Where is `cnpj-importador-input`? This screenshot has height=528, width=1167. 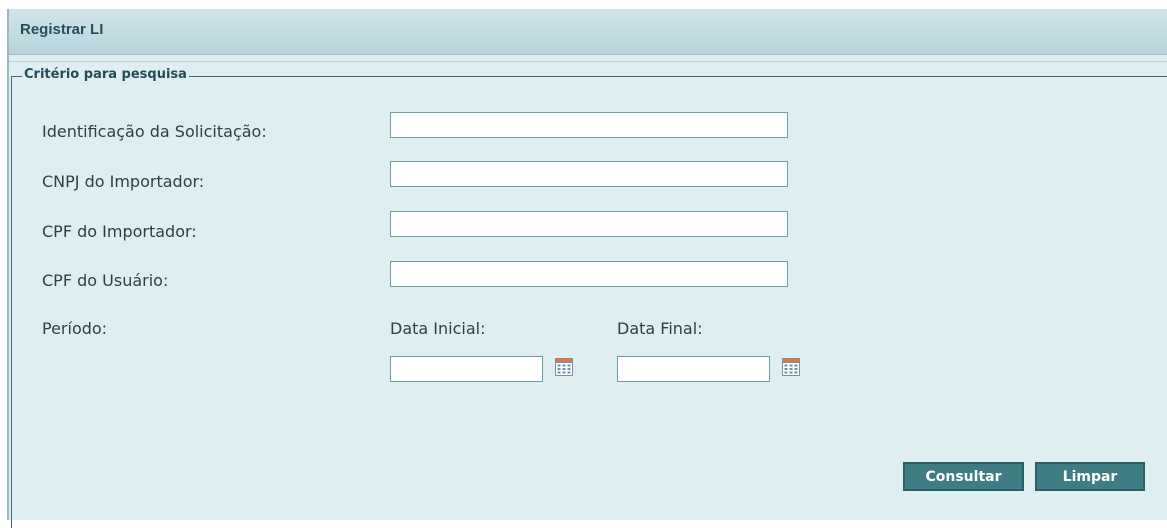
cnpj-importador-input is located at coordinates (589, 174).